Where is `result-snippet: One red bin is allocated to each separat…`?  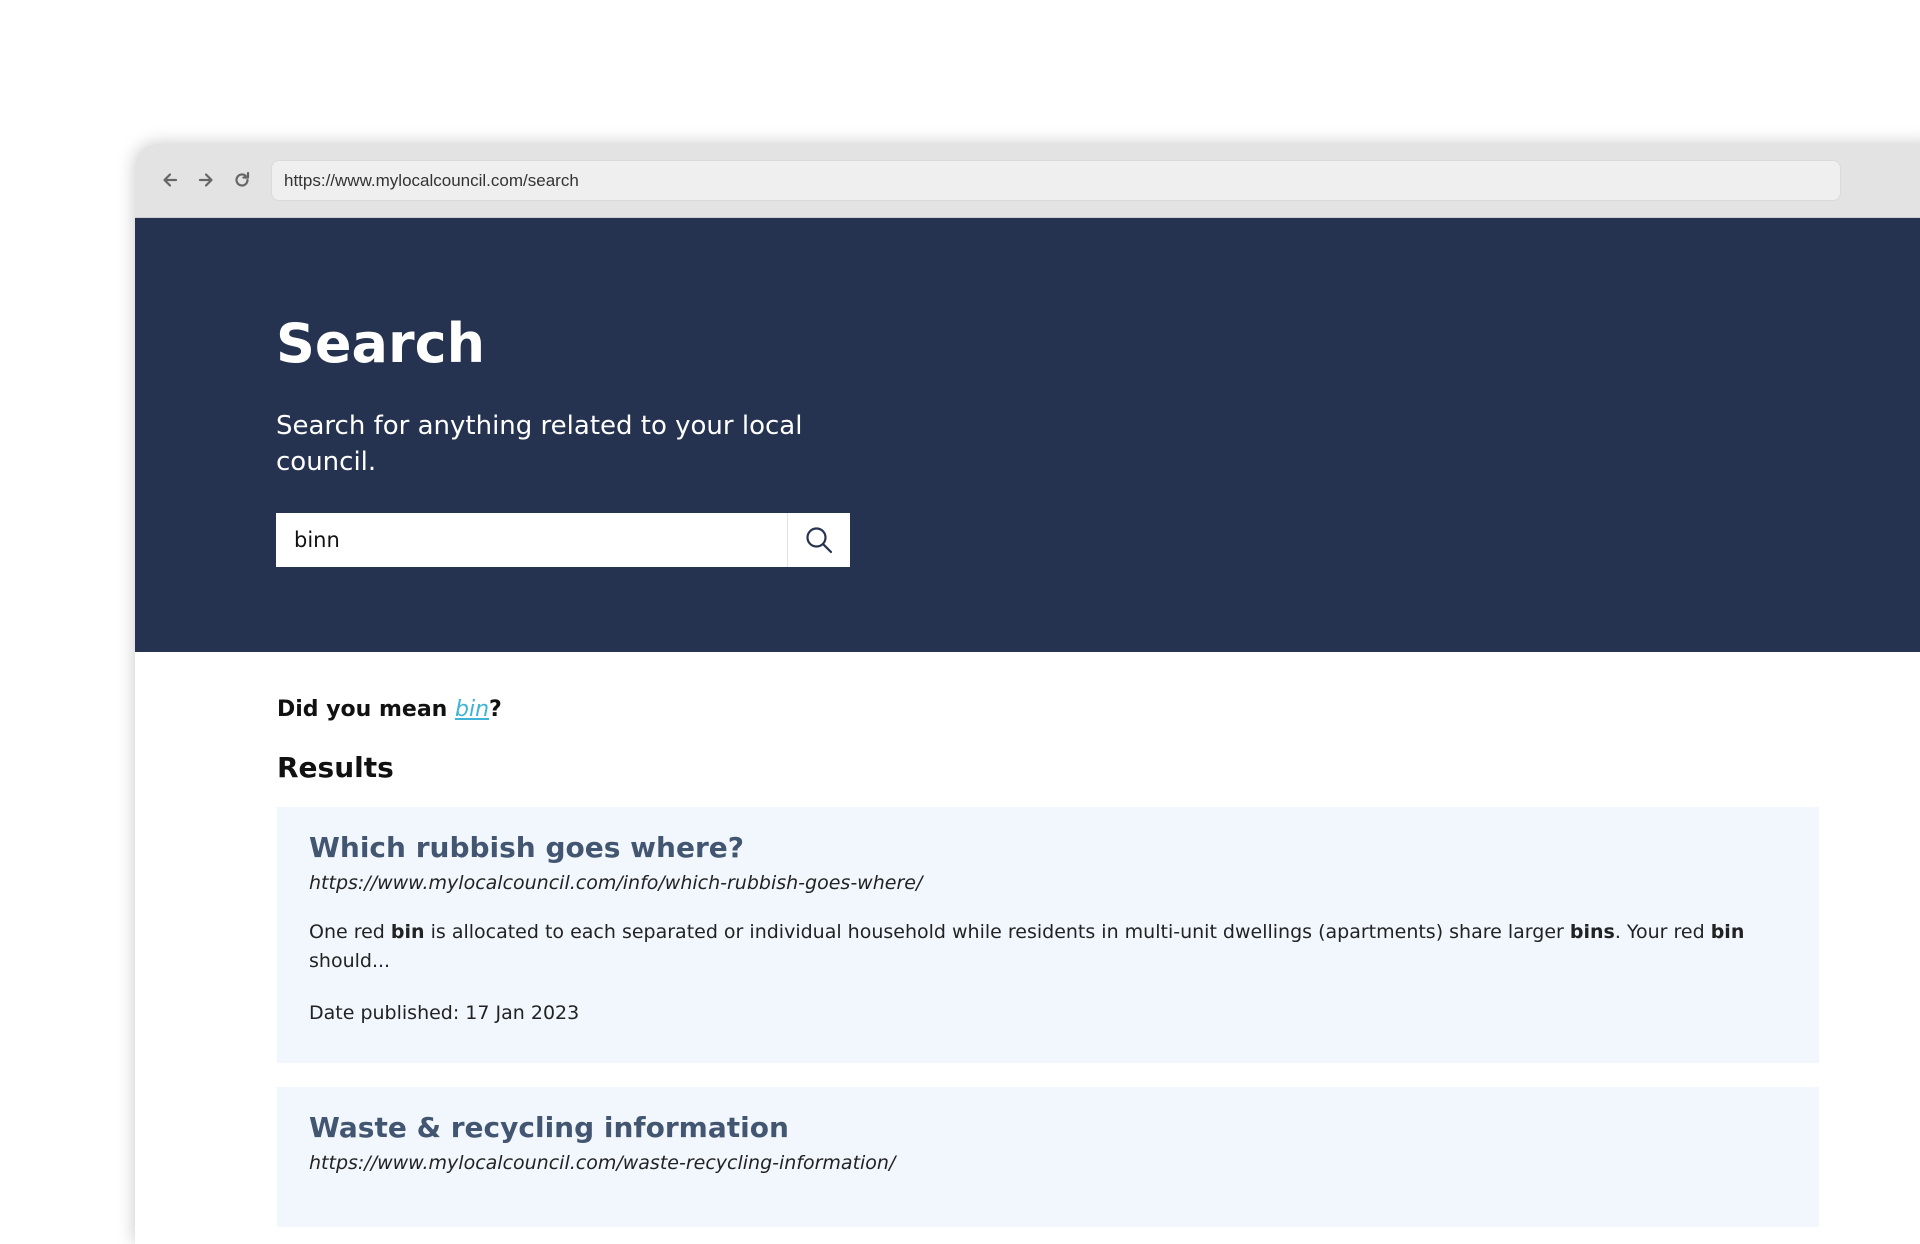 result-snippet: One red bin is allocated to each separat… is located at coordinates (1048, 947).